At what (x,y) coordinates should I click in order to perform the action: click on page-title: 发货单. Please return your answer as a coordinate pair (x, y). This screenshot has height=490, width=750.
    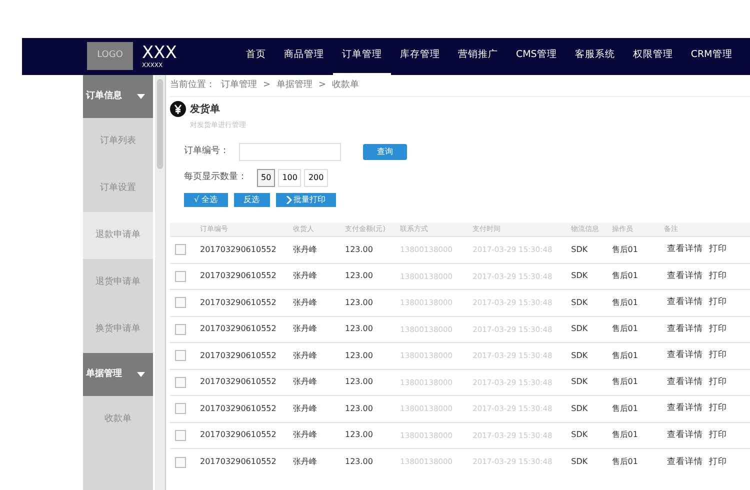
    Looking at the image, I should click on (205, 109).